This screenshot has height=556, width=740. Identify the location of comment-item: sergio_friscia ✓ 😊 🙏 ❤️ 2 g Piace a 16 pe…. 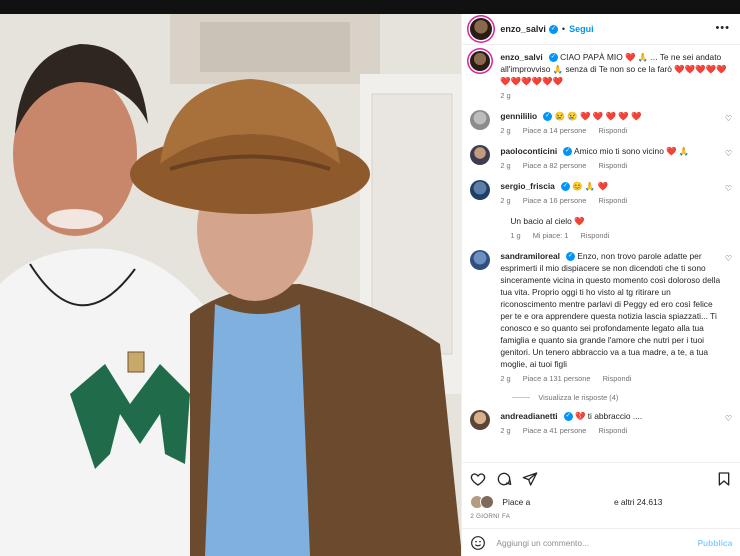
(601, 193).